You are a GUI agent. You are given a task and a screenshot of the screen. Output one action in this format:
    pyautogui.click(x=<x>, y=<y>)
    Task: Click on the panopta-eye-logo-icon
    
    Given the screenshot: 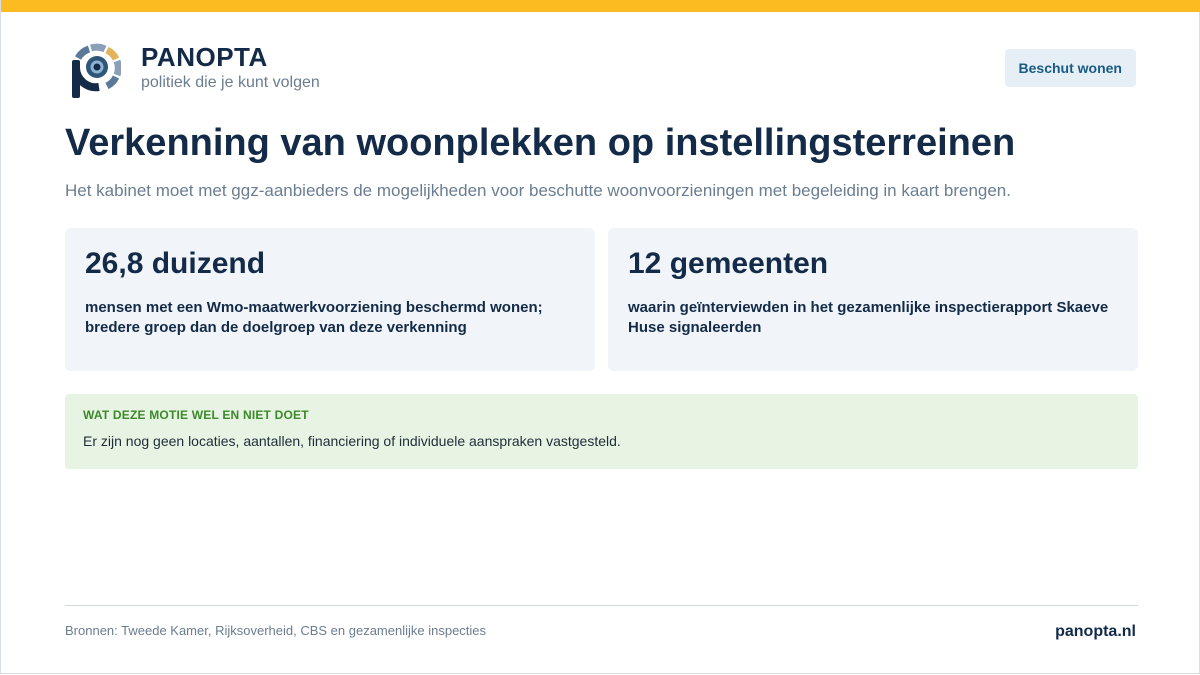 What is the action you would take?
    pyautogui.click(x=96, y=70)
    